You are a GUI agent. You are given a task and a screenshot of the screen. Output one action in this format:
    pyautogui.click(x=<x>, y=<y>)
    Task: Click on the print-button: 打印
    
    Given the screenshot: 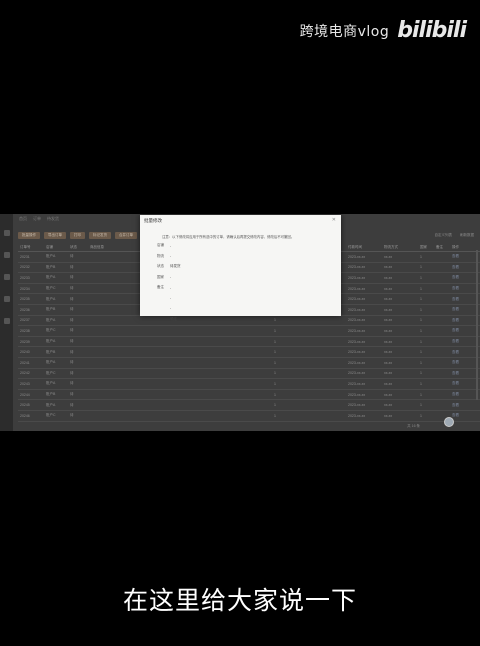 What is the action you would take?
    pyautogui.click(x=77, y=235)
    